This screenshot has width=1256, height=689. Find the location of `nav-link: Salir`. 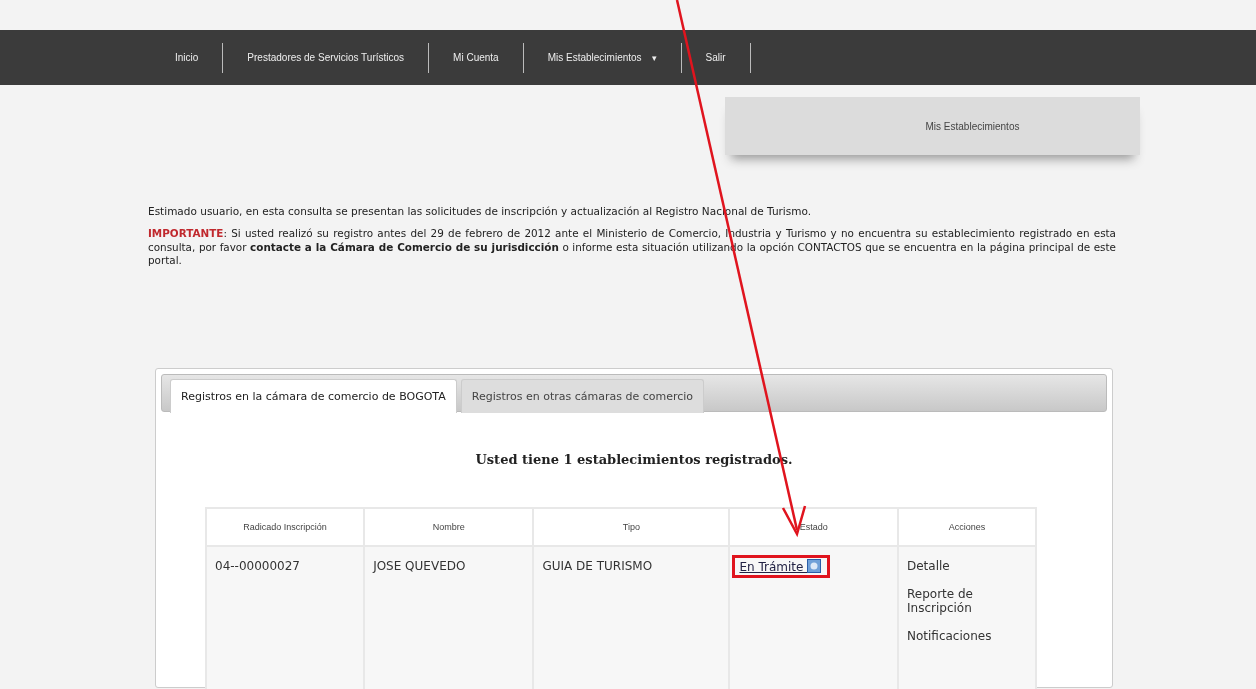

nav-link: Salir is located at coordinates (715, 57).